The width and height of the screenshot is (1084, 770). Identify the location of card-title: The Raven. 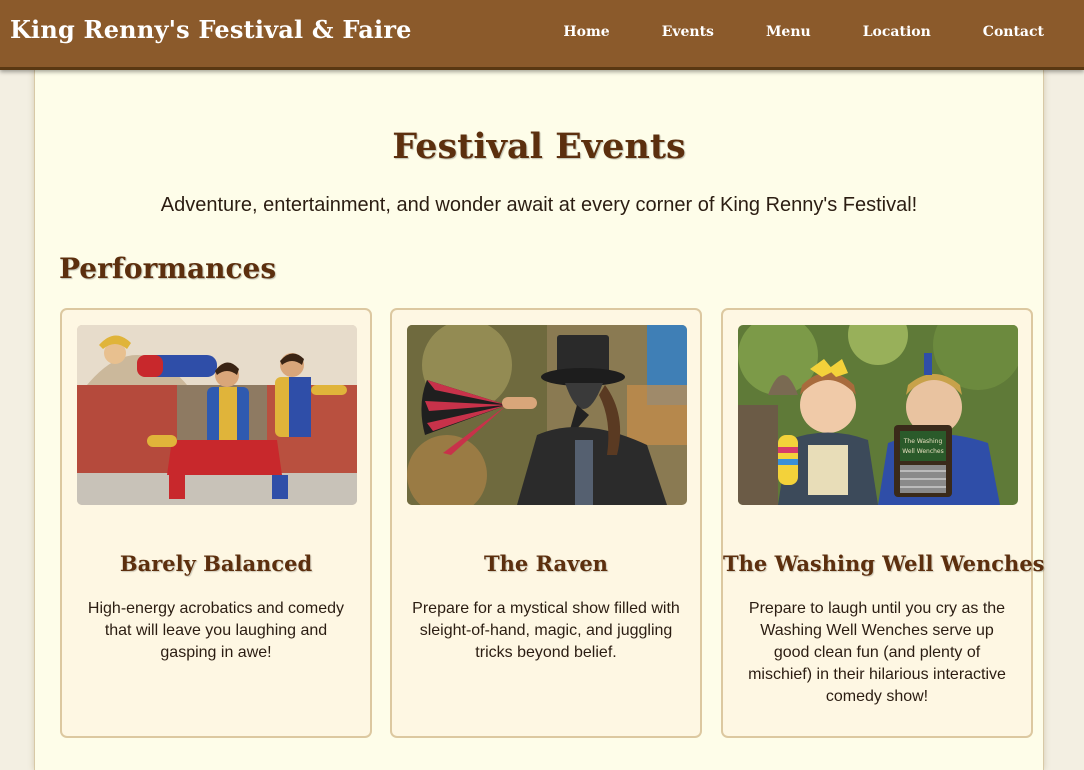
(546, 563).